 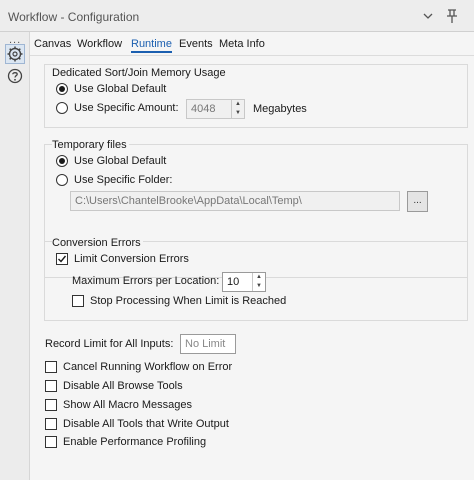 What do you see at coordinates (109, 344) in the screenshot?
I see `record-limit-label: Record Limit for All Inputs:` at bounding box center [109, 344].